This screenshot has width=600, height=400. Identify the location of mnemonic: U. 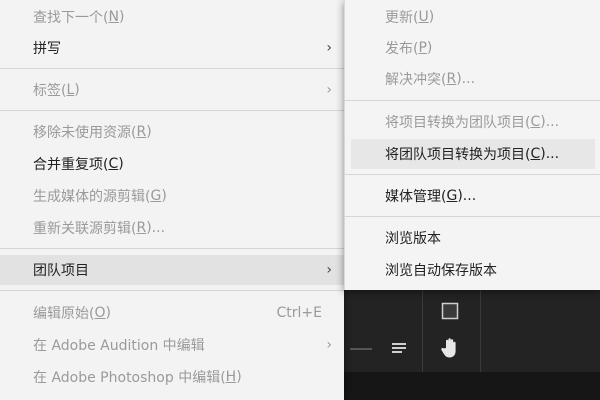
(423, 17).